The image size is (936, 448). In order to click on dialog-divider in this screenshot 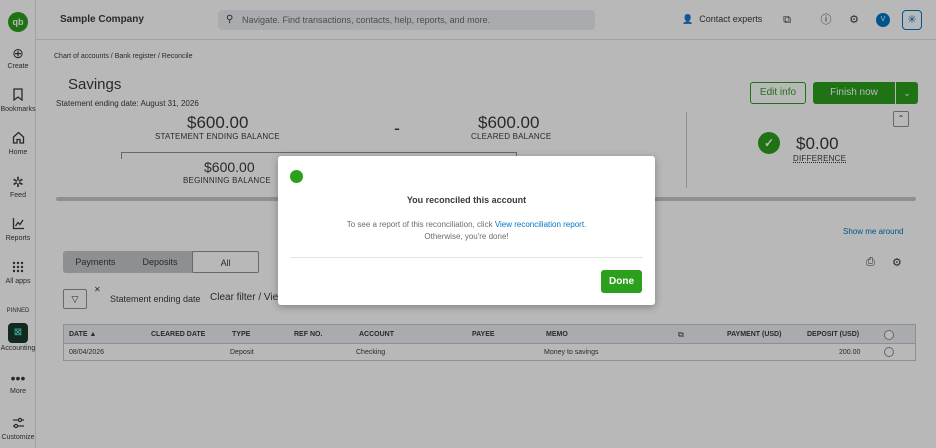, I will do `click(466, 257)`.